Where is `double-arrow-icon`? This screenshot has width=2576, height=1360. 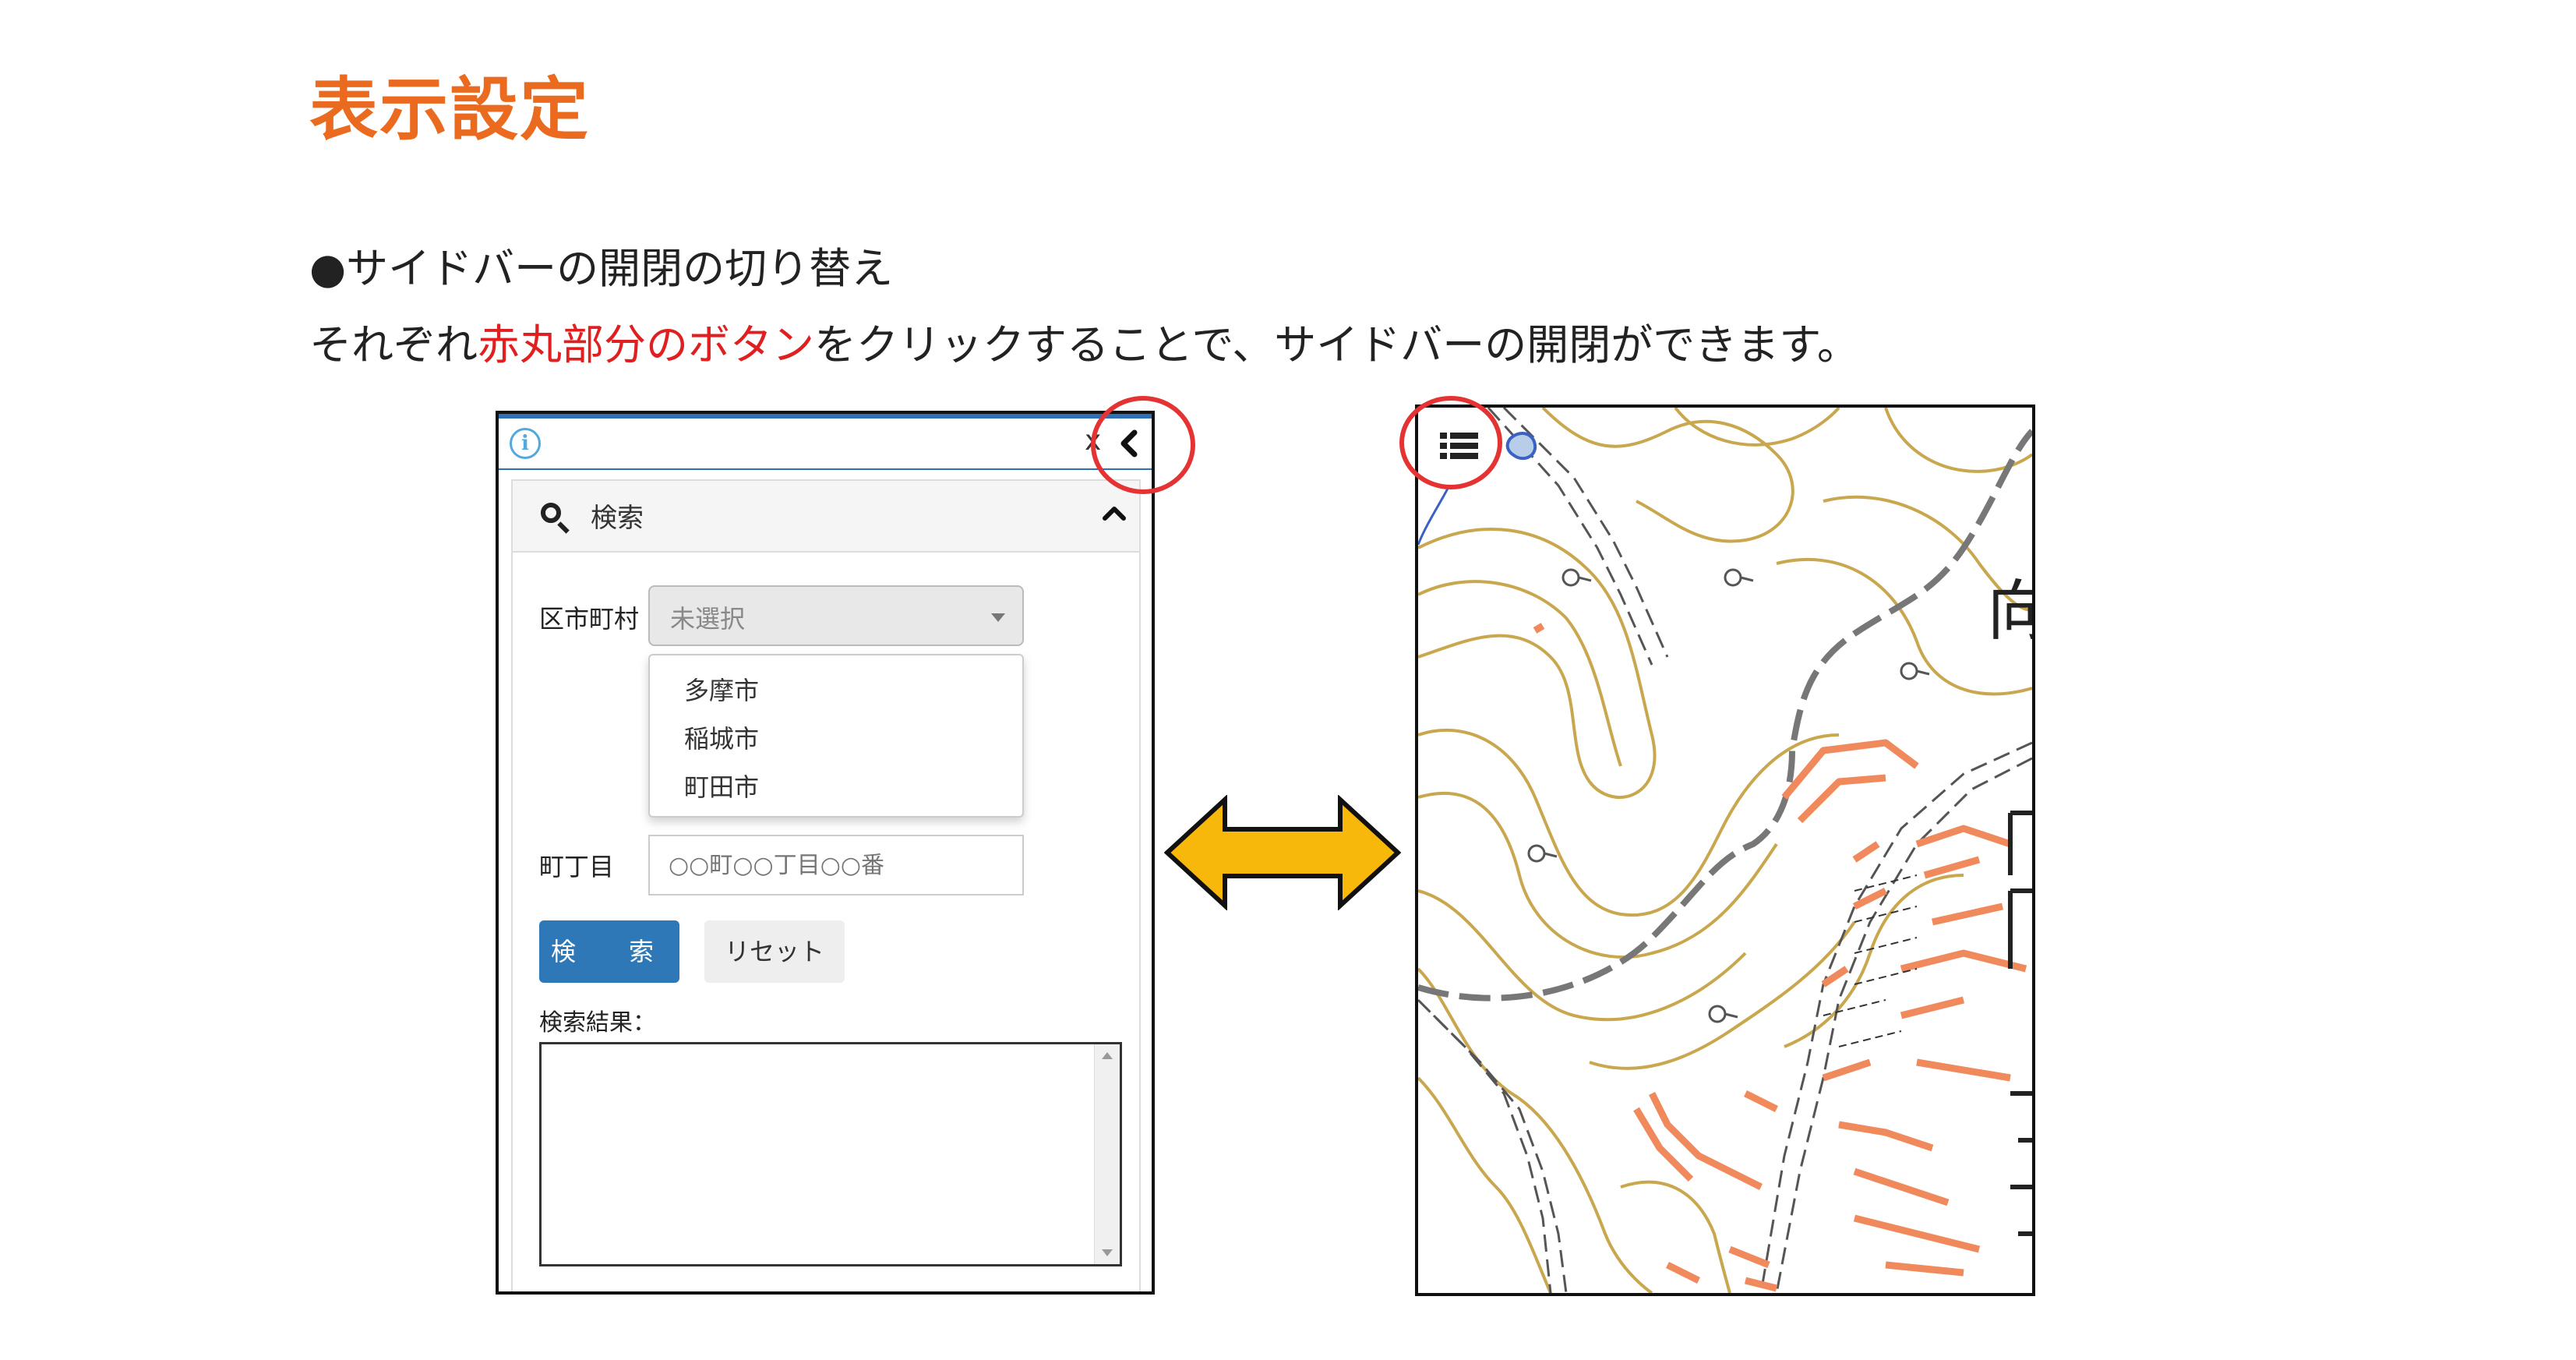 double-arrow-icon is located at coordinates (1282, 852).